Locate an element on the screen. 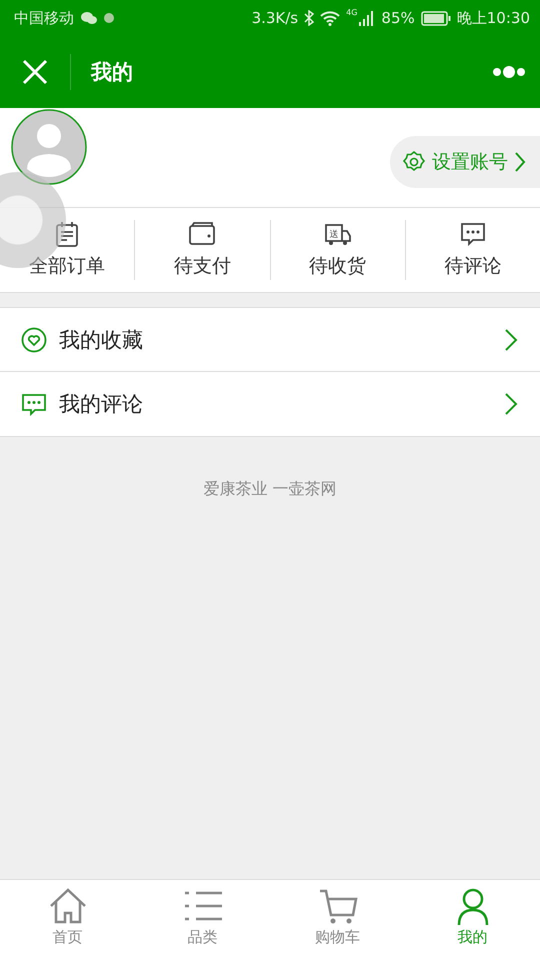 The height and width of the screenshot is (960, 540). wallet-icon is located at coordinates (202, 234).